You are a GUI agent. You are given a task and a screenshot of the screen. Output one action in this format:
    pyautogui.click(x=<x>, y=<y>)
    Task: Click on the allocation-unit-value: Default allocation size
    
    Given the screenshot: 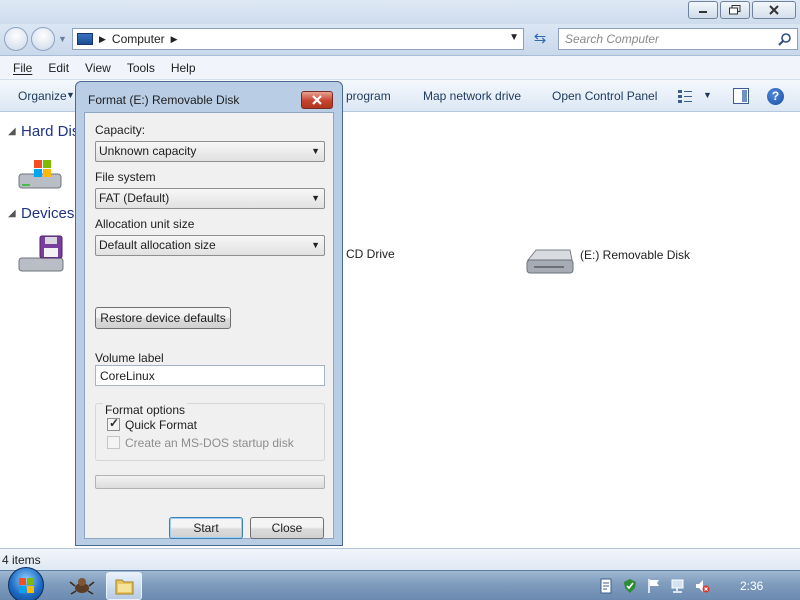 What is the action you would take?
    pyautogui.click(x=157, y=245)
    